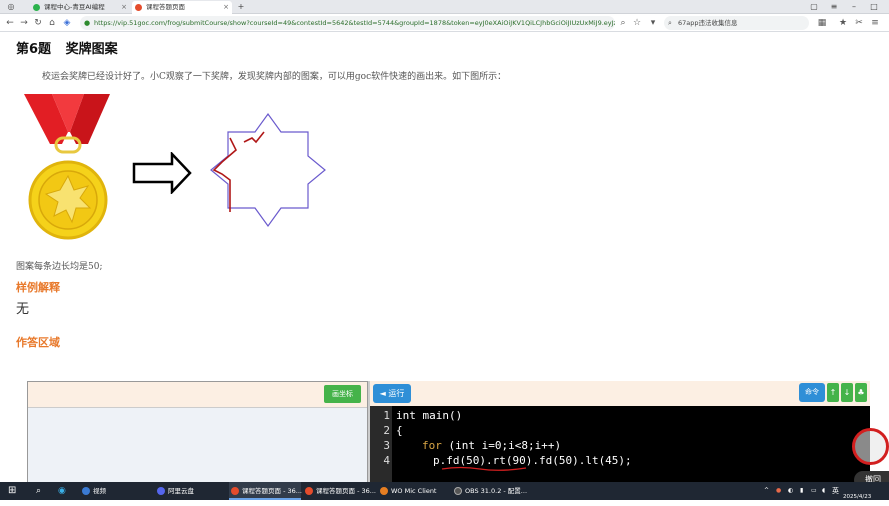 This screenshot has width=889, height=506. Describe the element at coordinates (386, 430) in the screenshot. I see `line-number: 2` at that location.